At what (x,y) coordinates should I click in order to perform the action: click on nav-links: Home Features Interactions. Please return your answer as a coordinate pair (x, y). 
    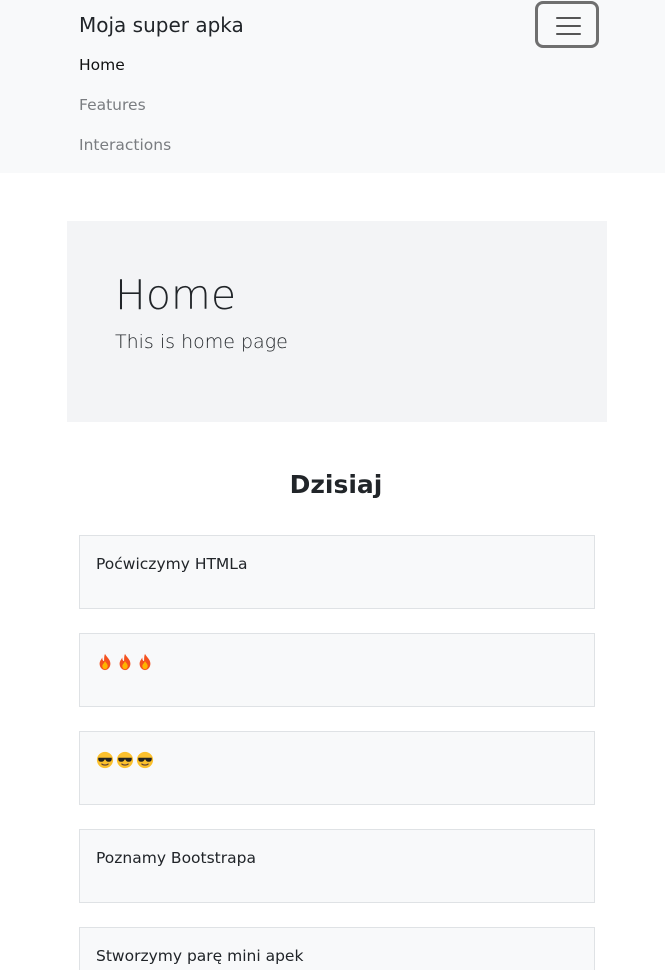
    Looking at the image, I should click on (125, 111).